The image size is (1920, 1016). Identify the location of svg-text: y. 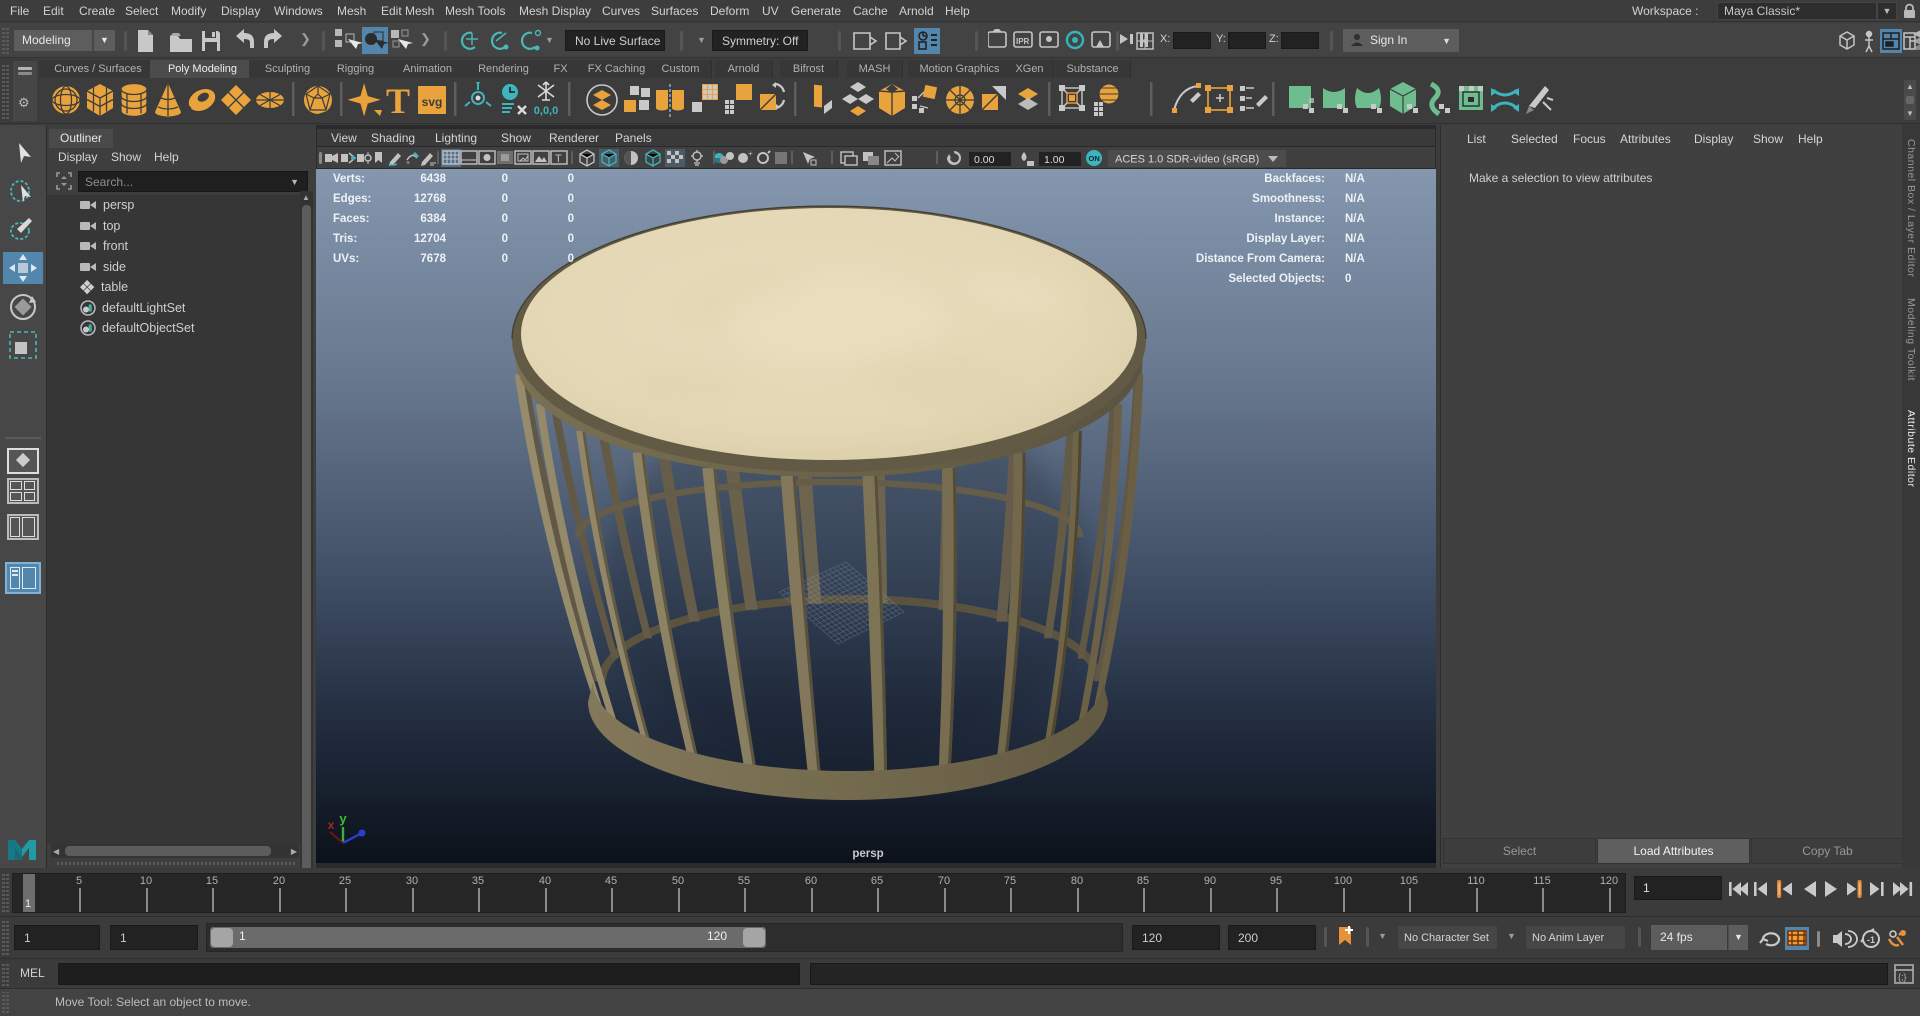
(343, 818).